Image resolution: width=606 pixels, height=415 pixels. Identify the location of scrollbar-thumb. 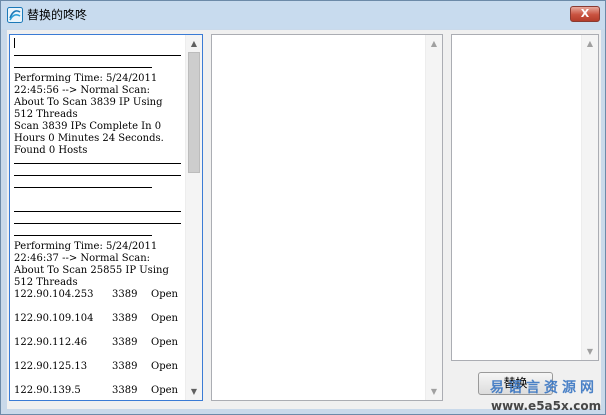
(194, 112).